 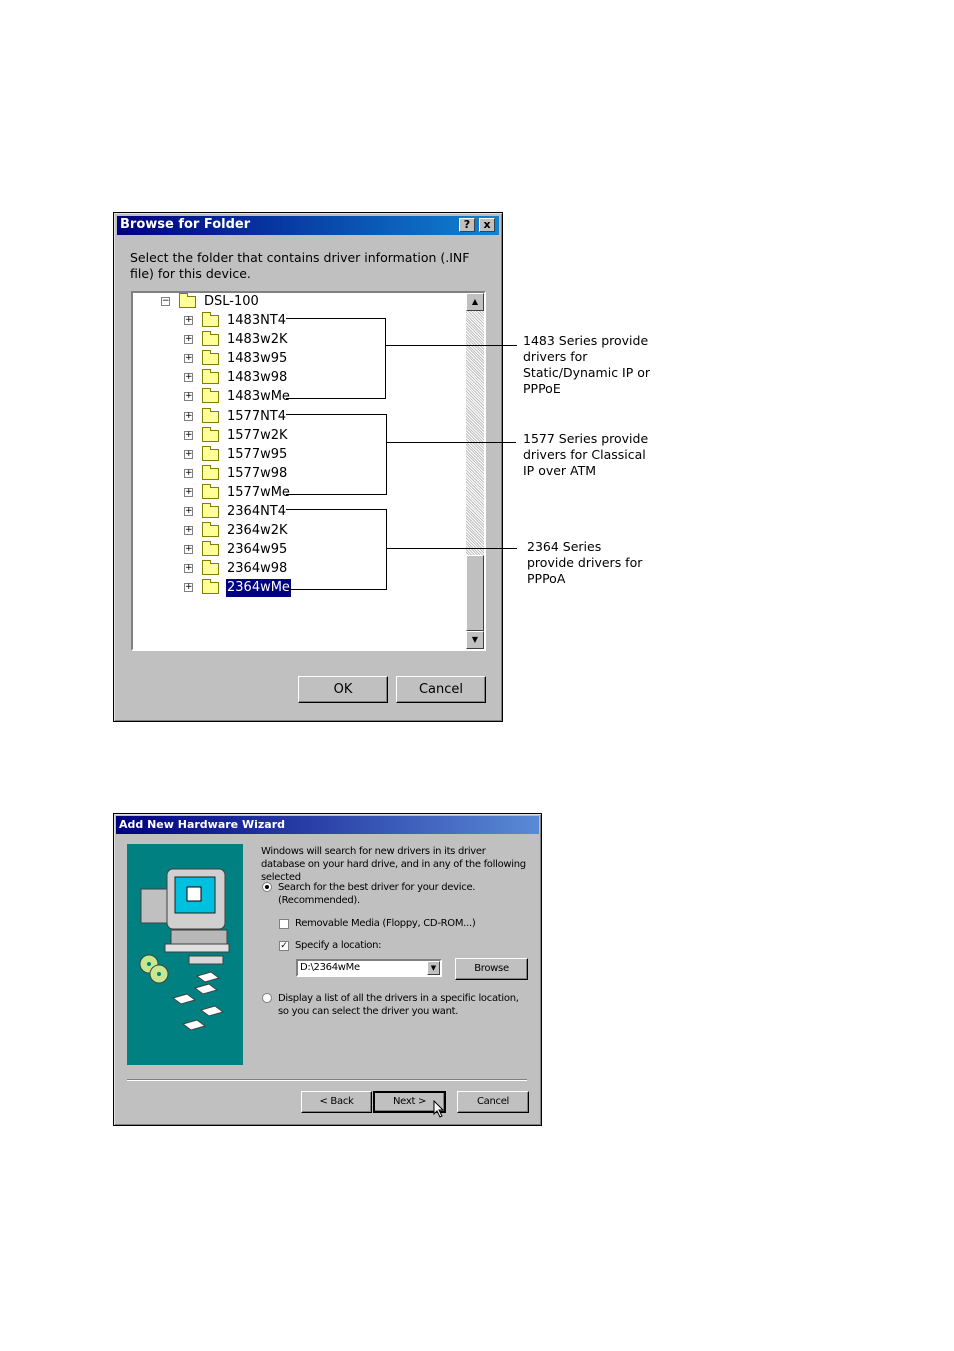 I want to click on ok-button: OK, so click(x=343, y=689).